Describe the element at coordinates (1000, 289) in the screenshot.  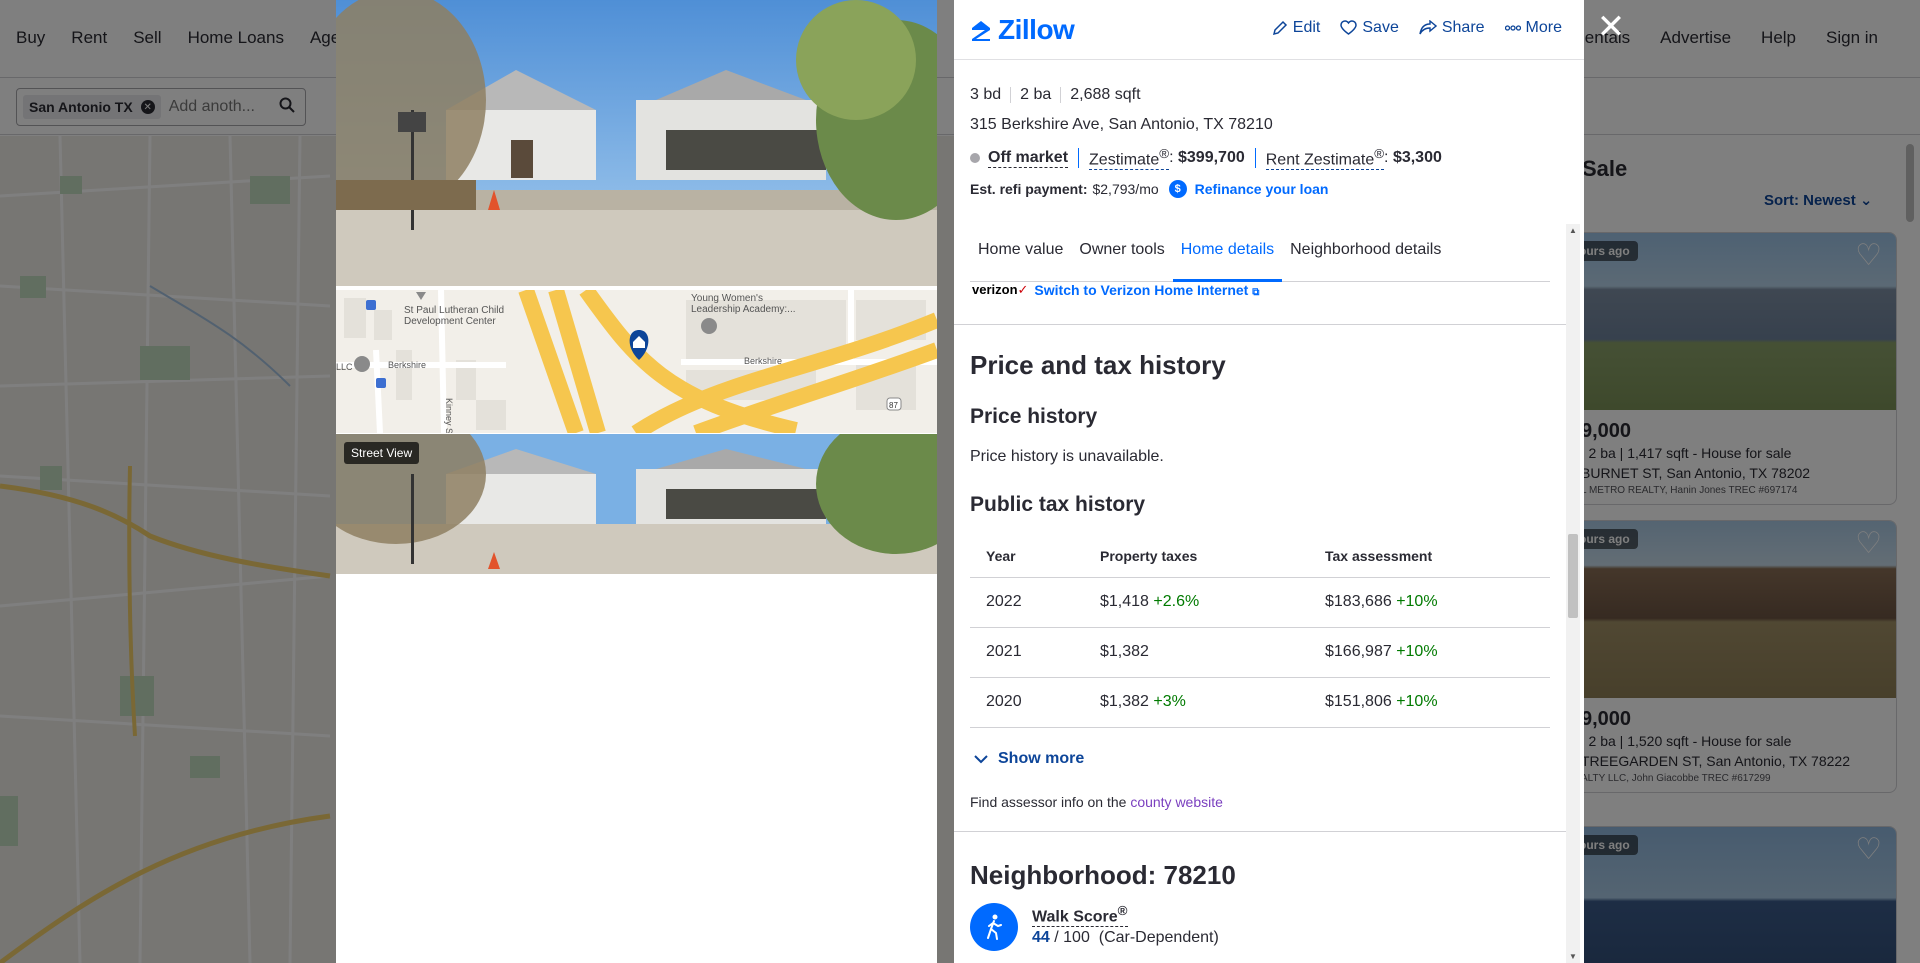
I see `verizon-logo: verizon✓` at that location.